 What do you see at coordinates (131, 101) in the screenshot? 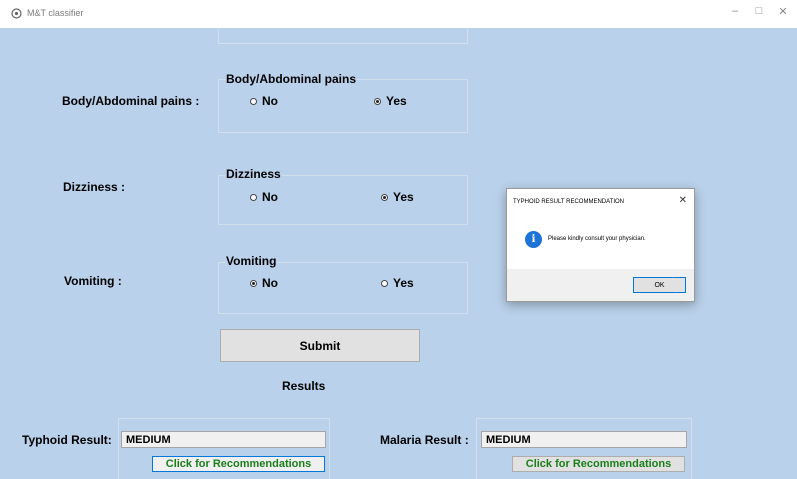
I see `body-pains-label: Body/Abdominal pains :` at bounding box center [131, 101].